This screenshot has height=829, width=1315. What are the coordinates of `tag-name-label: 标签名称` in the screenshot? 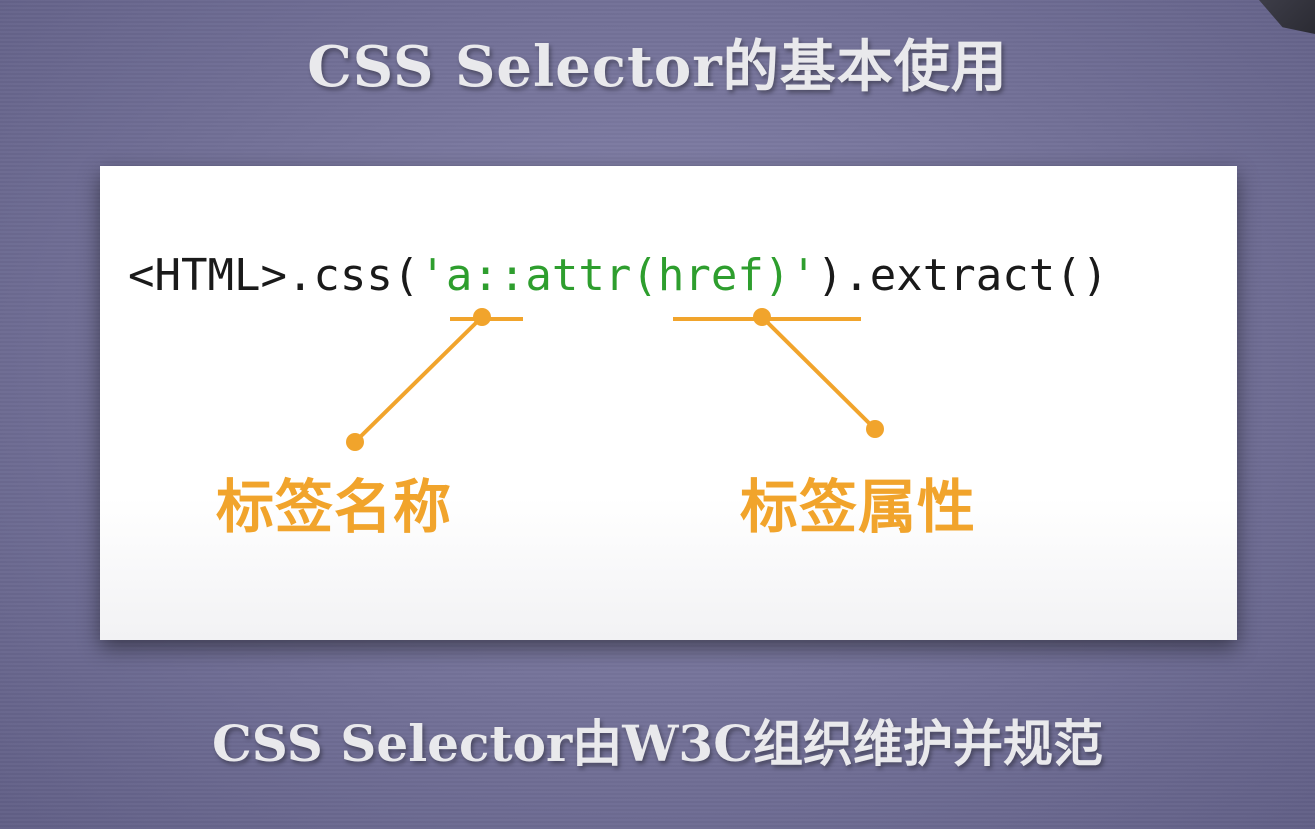 It's located at (334, 507).